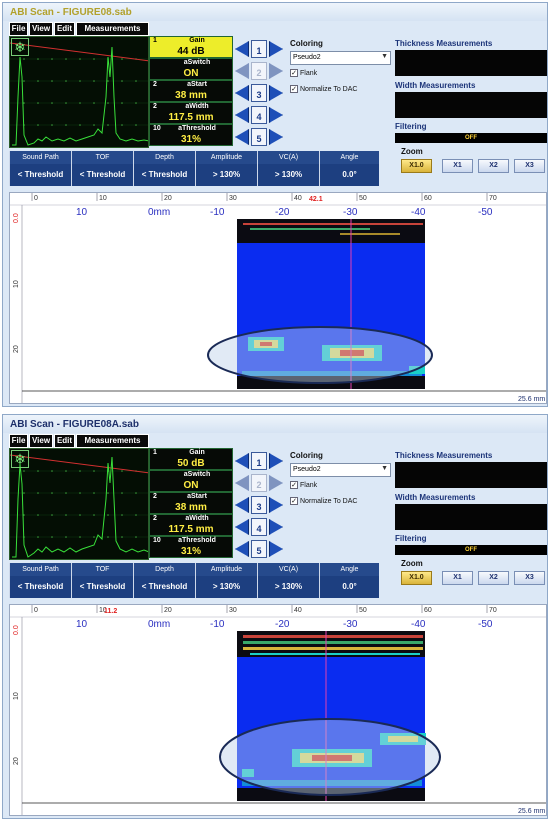 Image resolution: width=550 pixels, height=826 pixels. What do you see at coordinates (275, 12) in the screenshot?
I see `window-title: ABI Scan - FIGURE08.sab` at bounding box center [275, 12].